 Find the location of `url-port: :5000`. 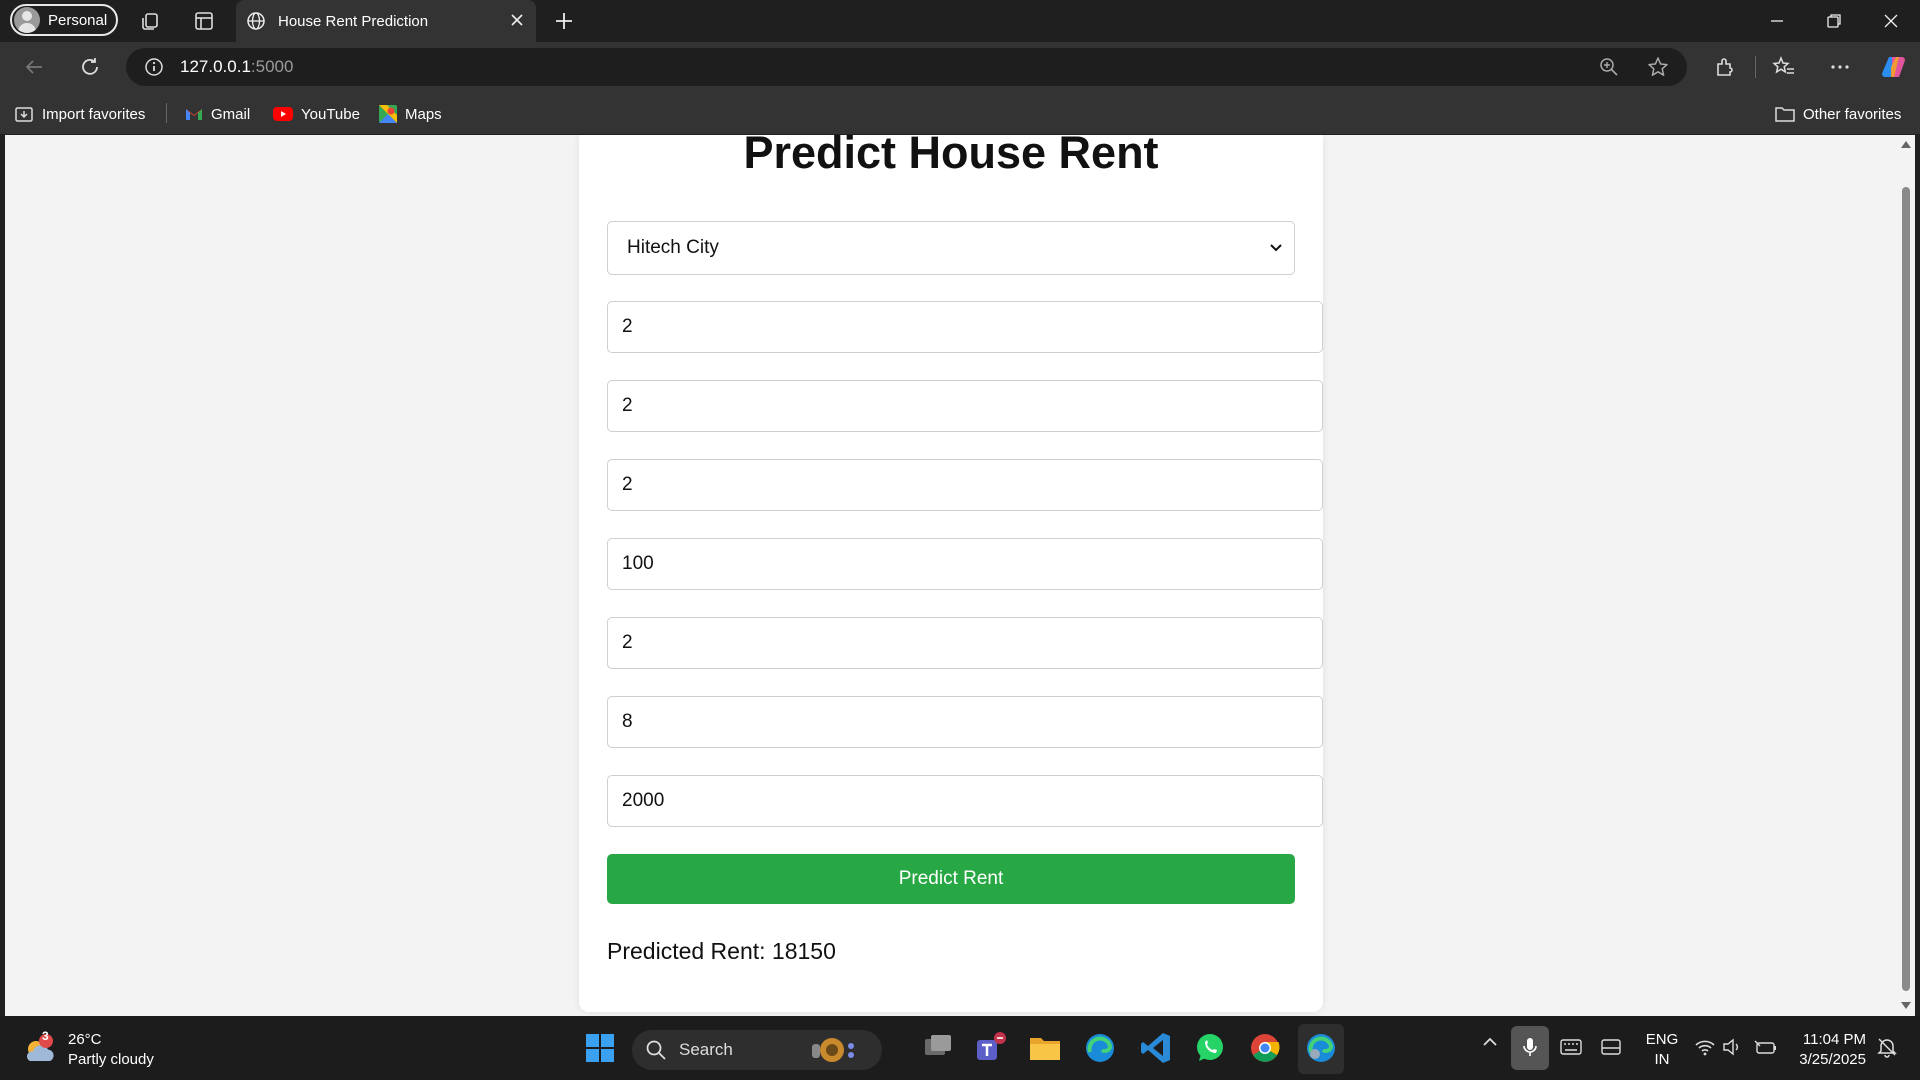

url-port: :5000 is located at coordinates (272, 66).